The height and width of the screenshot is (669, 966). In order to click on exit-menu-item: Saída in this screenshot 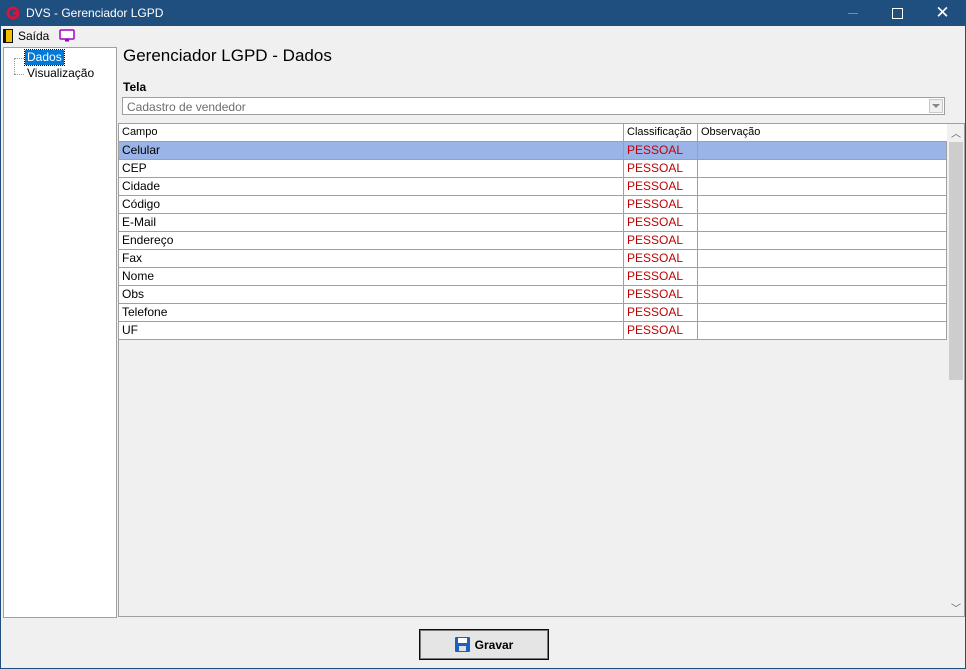, I will do `click(26, 35)`.